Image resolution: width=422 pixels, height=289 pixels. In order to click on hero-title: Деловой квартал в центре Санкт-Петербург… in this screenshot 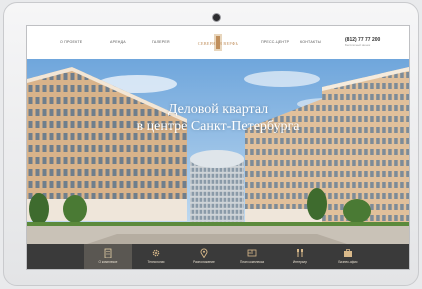, I will do `click(218, 118)`.